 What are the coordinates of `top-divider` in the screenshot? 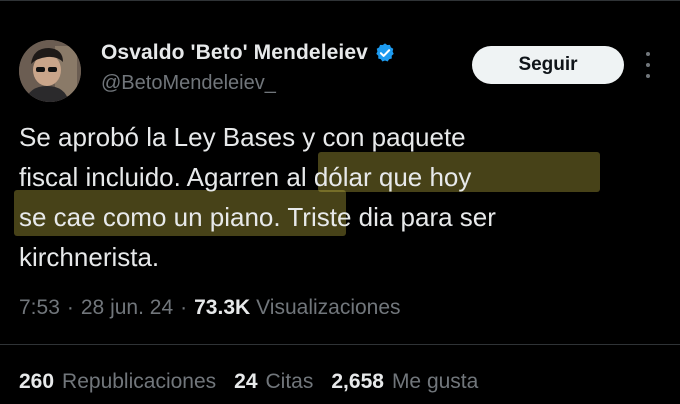 It's located at (340, 0).